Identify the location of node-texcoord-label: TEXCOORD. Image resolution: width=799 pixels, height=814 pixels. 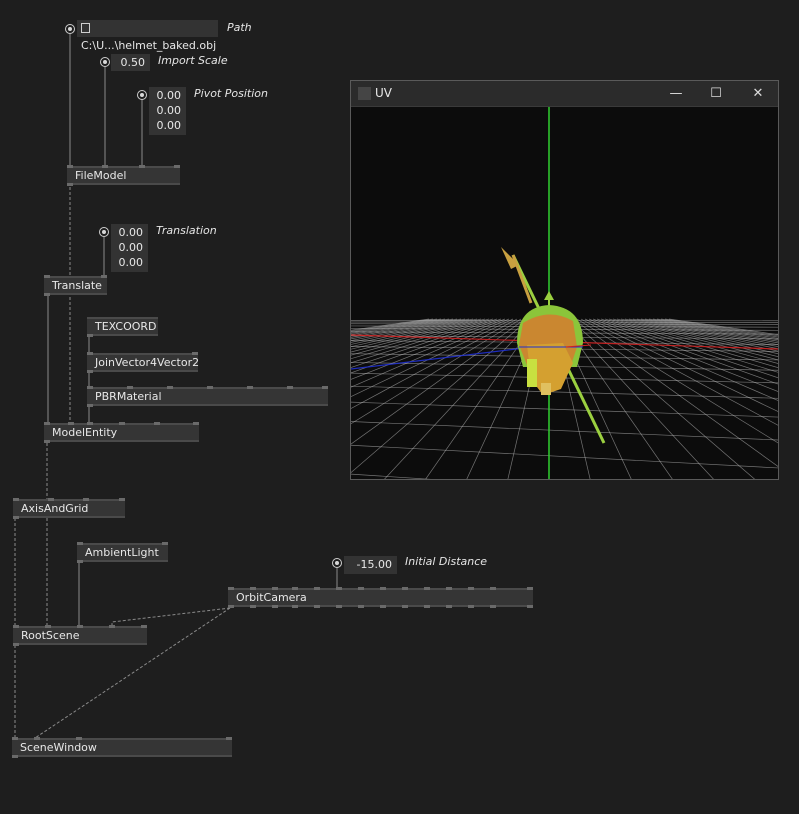
(126, 326).